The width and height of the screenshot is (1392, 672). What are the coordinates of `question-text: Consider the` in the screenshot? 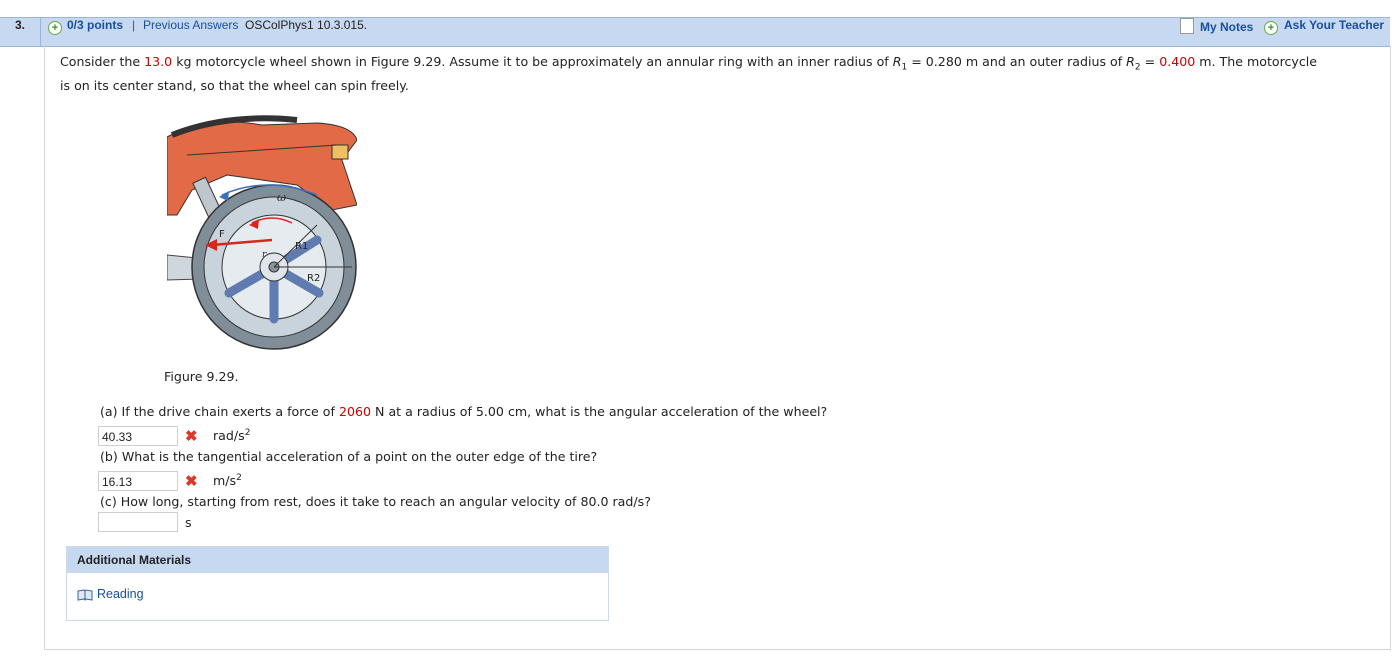 It's located at (102, 61).